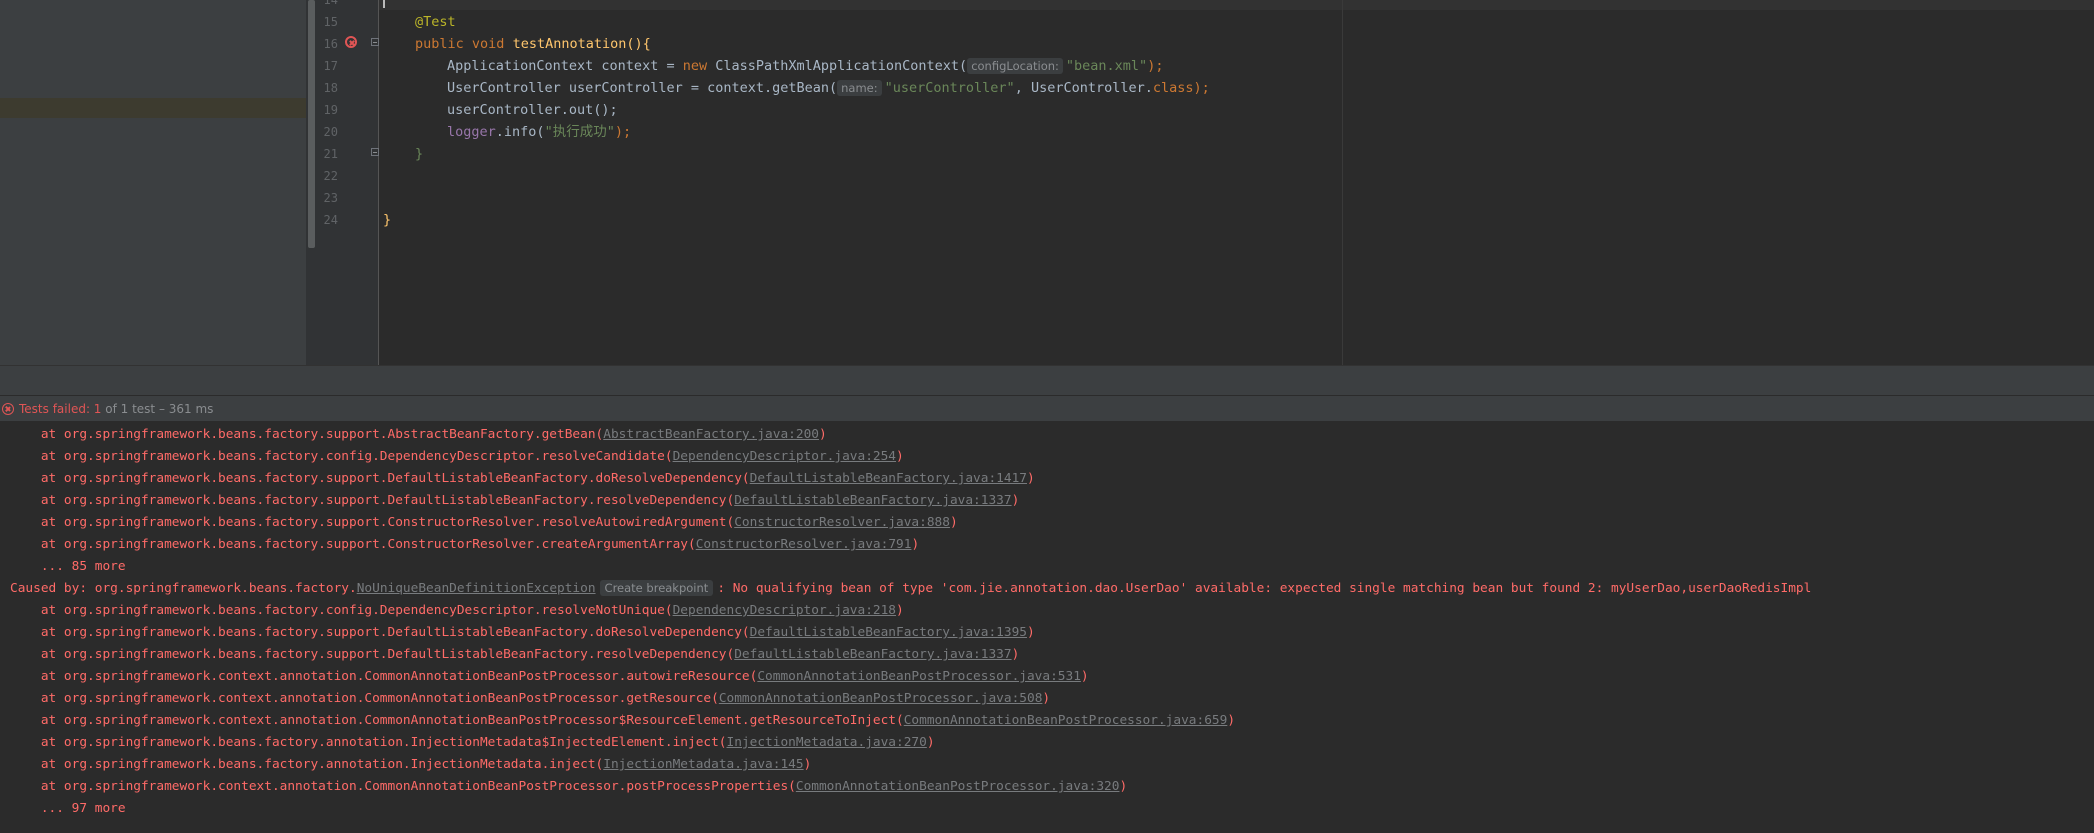 Image resolution: width=2094 pixels, height=833 pixels. What do you see at coordinates (330, 66) in the screenshot?
I see `line-number: 17` at bounding box center [330, 66].